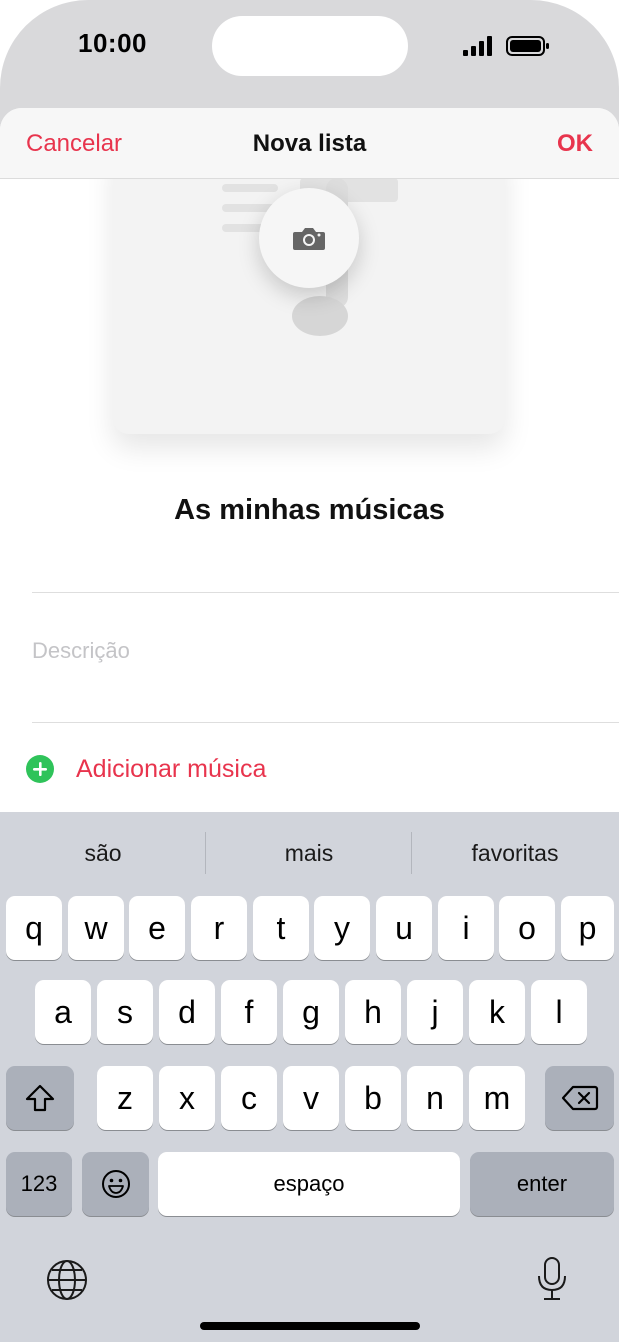 This screenshot has width=619, height=1342. Describe the element at coordinates (342, 928) in the screenshot. I see `key-y: y` at that location.